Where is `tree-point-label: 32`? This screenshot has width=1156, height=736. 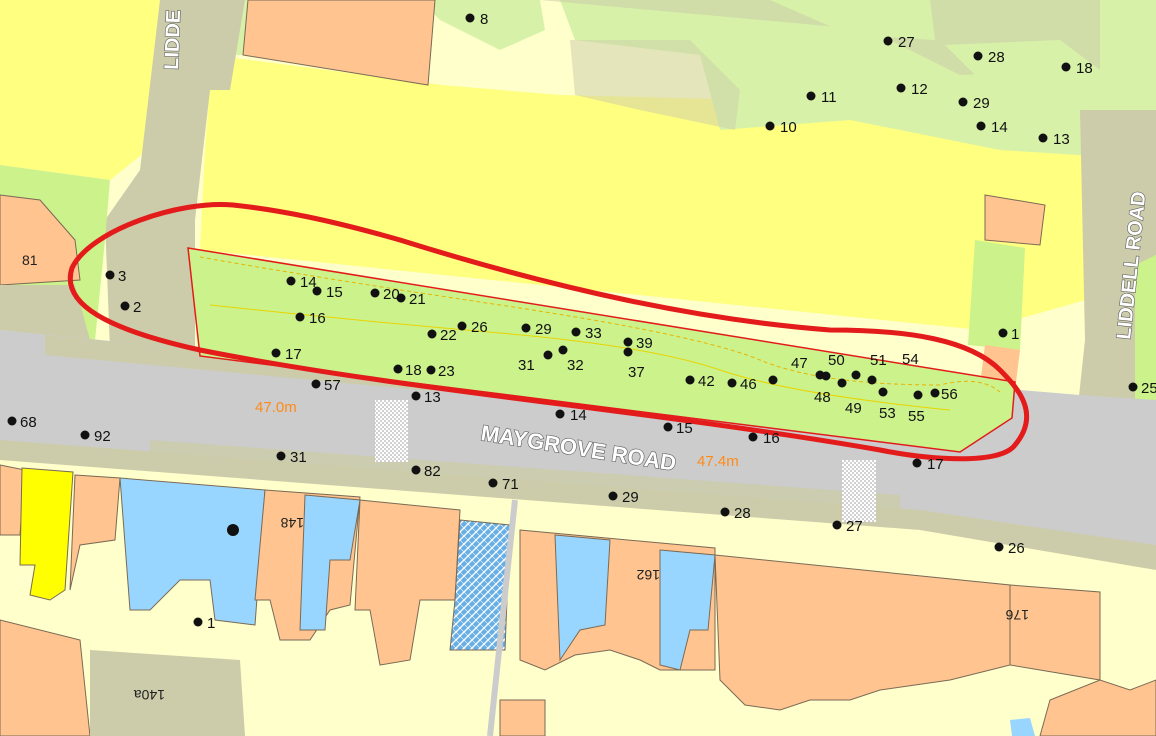
tree-point-label: 32 is located at coordinates (575, 365).